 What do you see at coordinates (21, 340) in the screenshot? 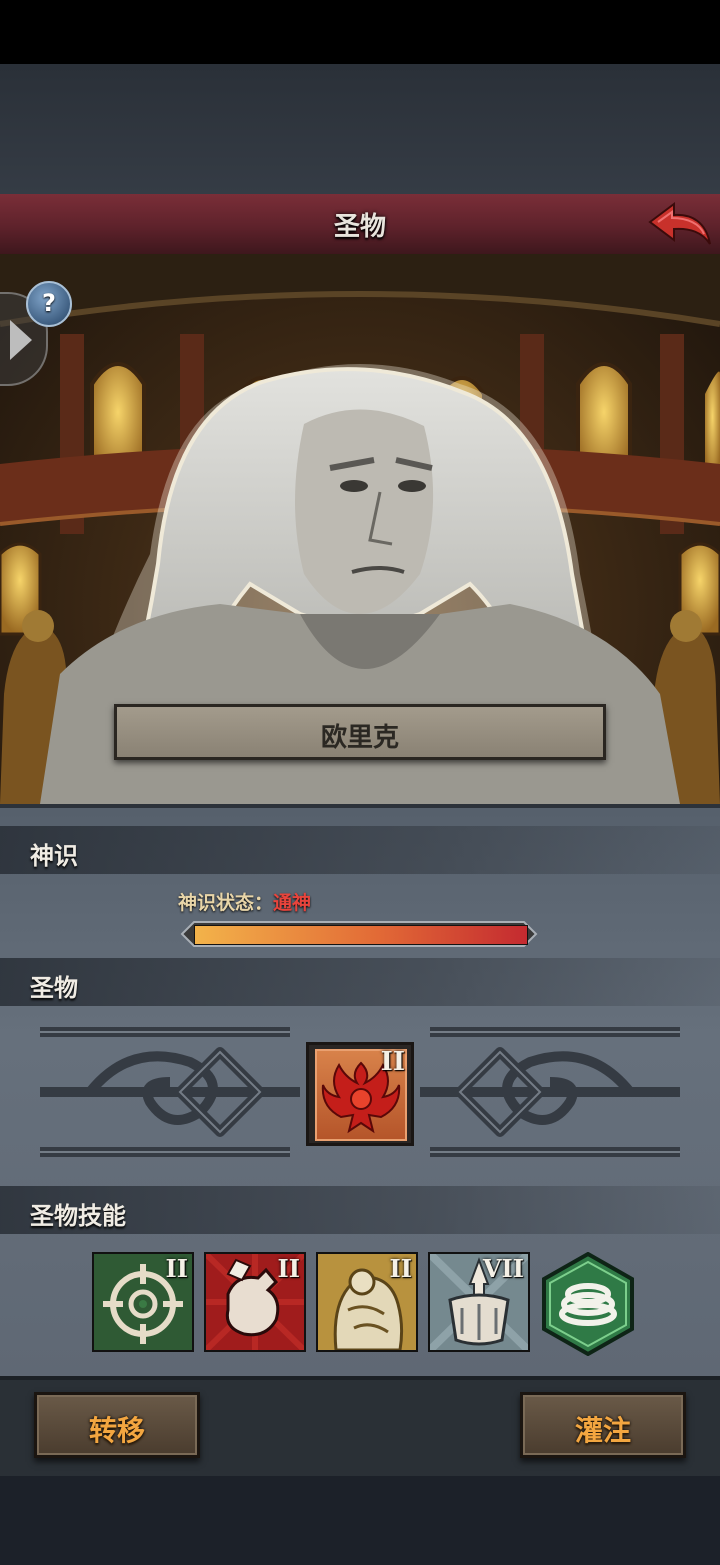
I see `chevron-right-icon` at bounding box center [21, 340].